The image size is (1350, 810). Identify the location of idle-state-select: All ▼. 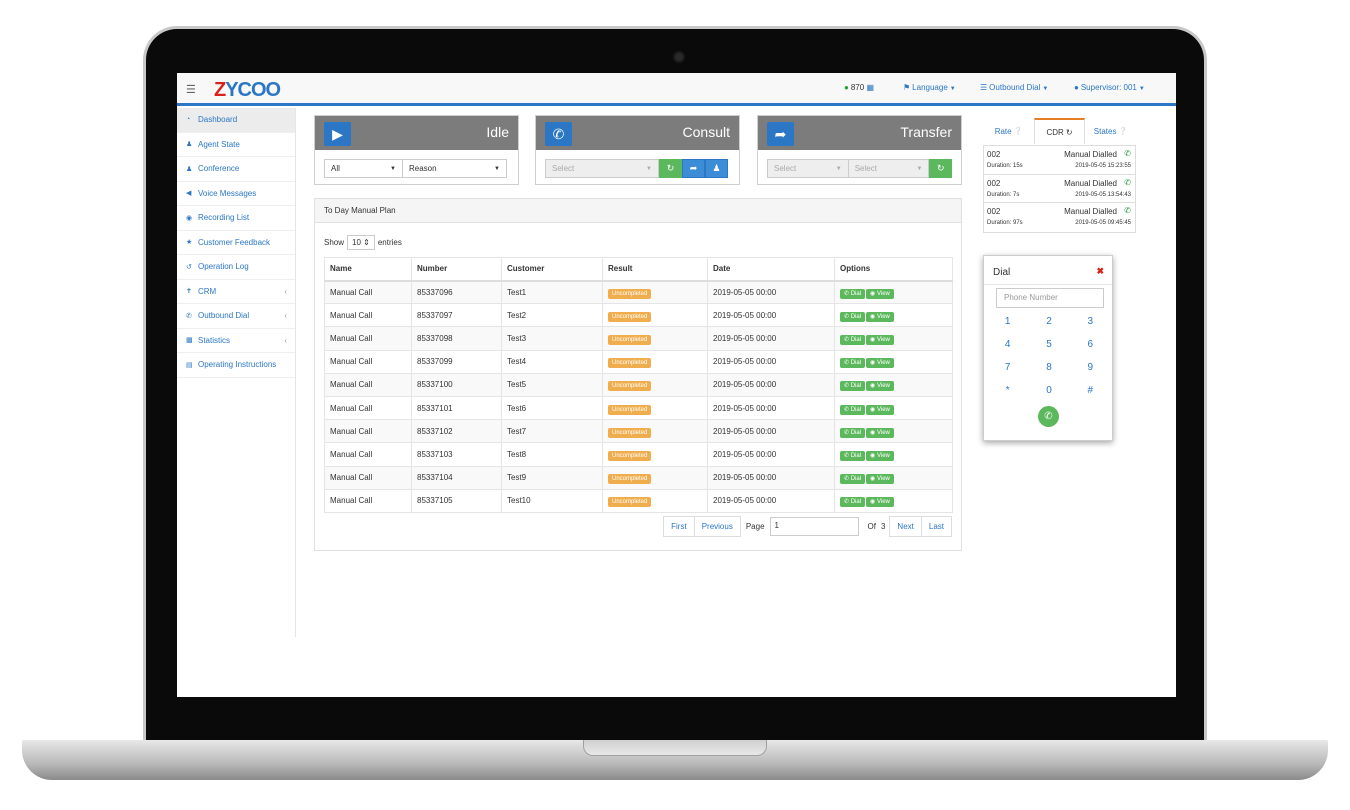
(363, 168).